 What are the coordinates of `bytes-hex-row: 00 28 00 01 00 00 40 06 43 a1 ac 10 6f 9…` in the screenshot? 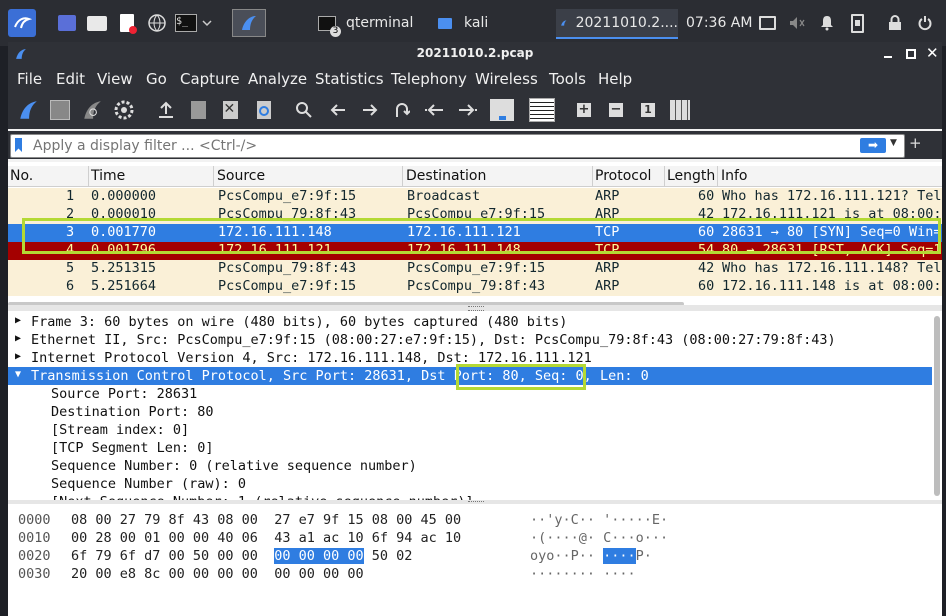 It's located at (266, 539).